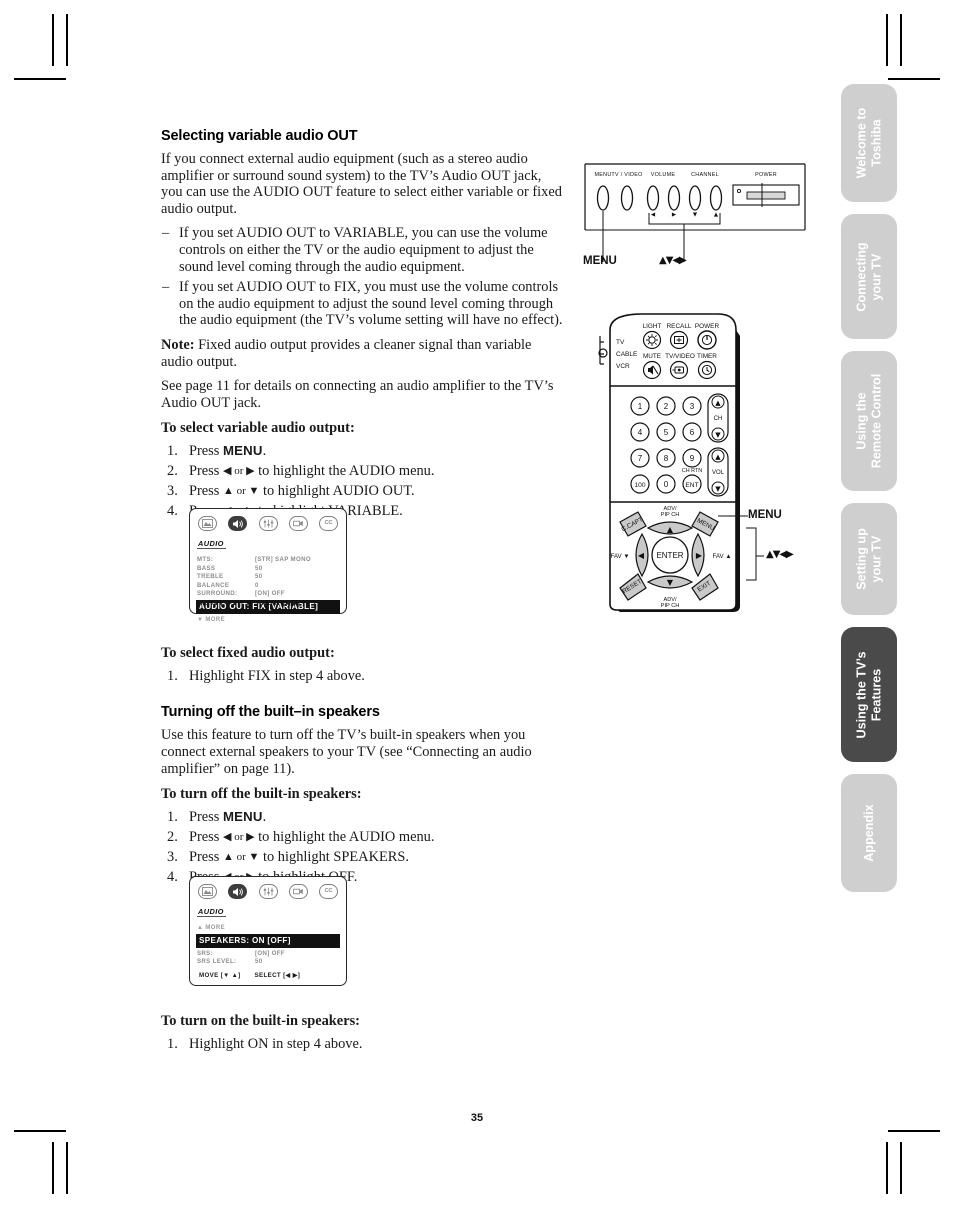  I want to click on sidebar-tab-tv-features: Using the TV’s Features, so click(869, 694).